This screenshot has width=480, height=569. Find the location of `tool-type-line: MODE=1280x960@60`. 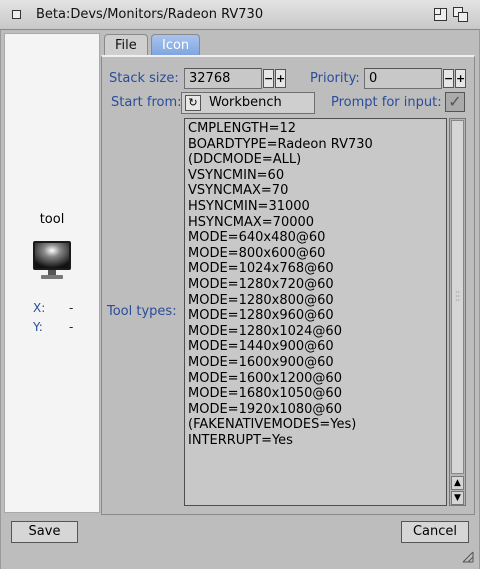

tool-type-line: MODE=1280x960@60 is located at coordinates (315, 316).